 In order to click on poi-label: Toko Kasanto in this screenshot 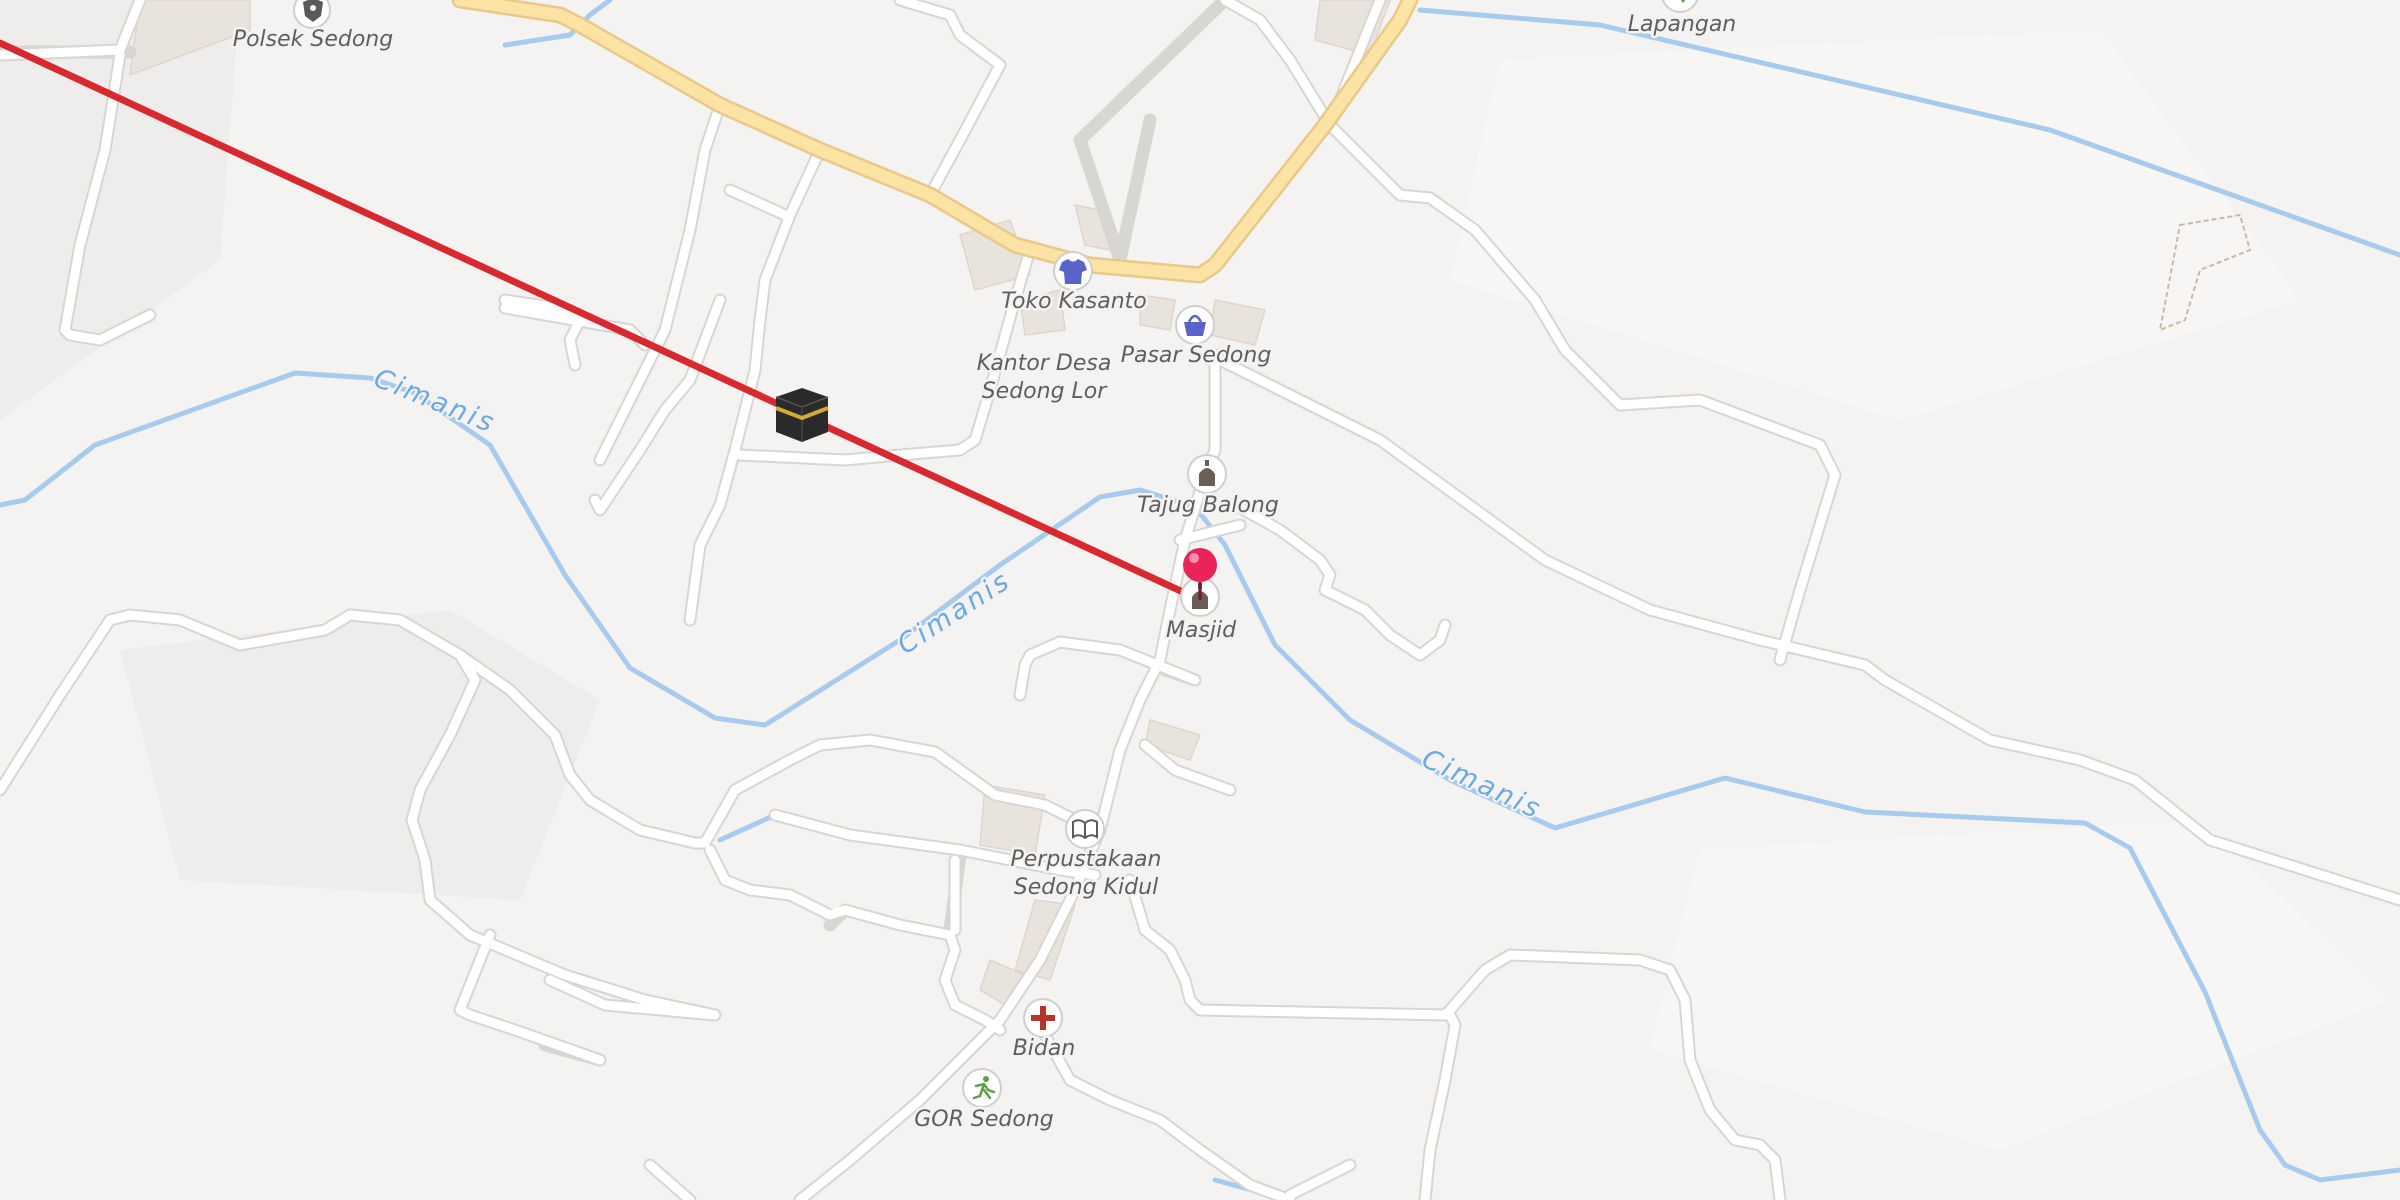, I will do `click(1073, 301)`.